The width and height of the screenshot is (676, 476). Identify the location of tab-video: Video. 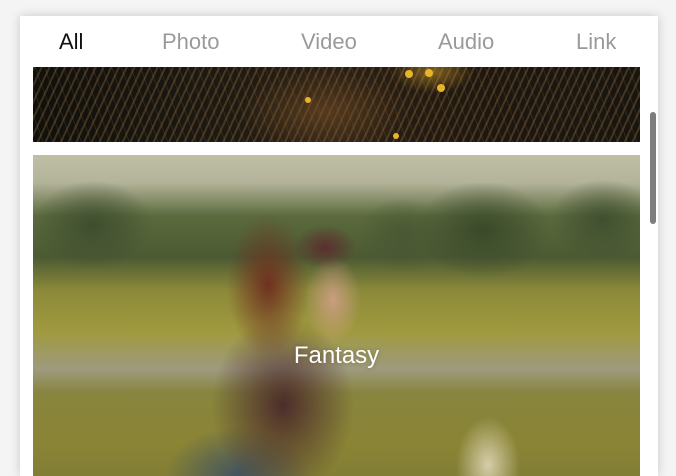
(329, 42).